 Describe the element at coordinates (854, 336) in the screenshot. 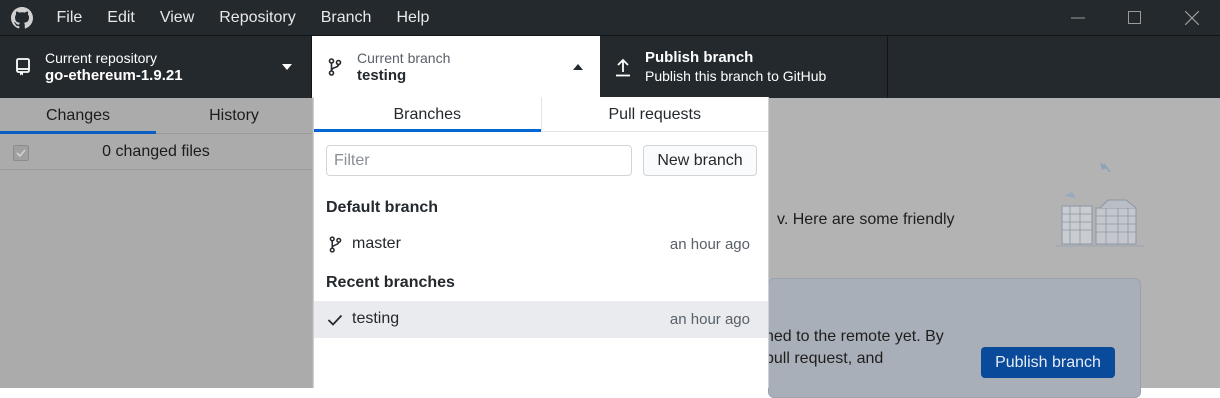

I see `suggestion-text-line-1: hed to the remote yet. By` at that location.